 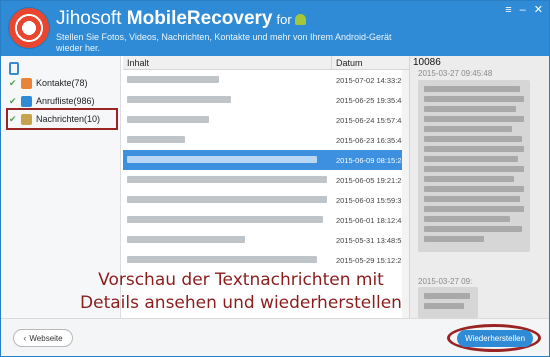 I want to click on message-date: 2015-06-01 18:12:43, so click(x=371, y=220).